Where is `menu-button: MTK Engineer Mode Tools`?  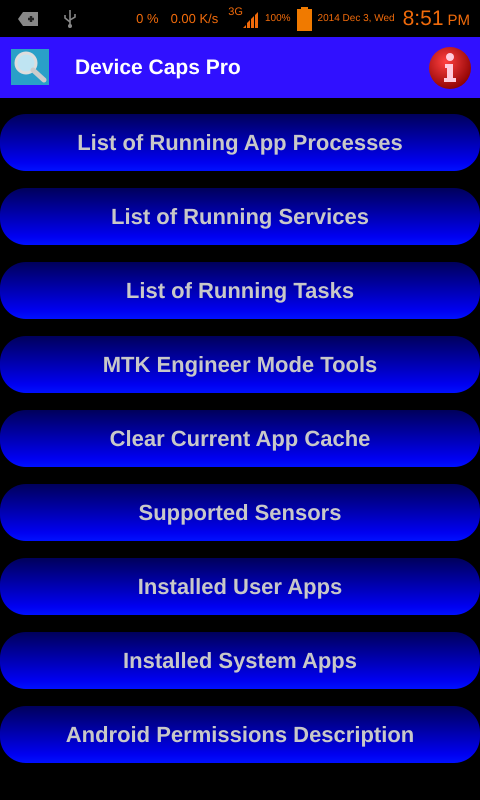
menu-button: MTK Engineer Mode Tools is located at coordinates (240, 364).